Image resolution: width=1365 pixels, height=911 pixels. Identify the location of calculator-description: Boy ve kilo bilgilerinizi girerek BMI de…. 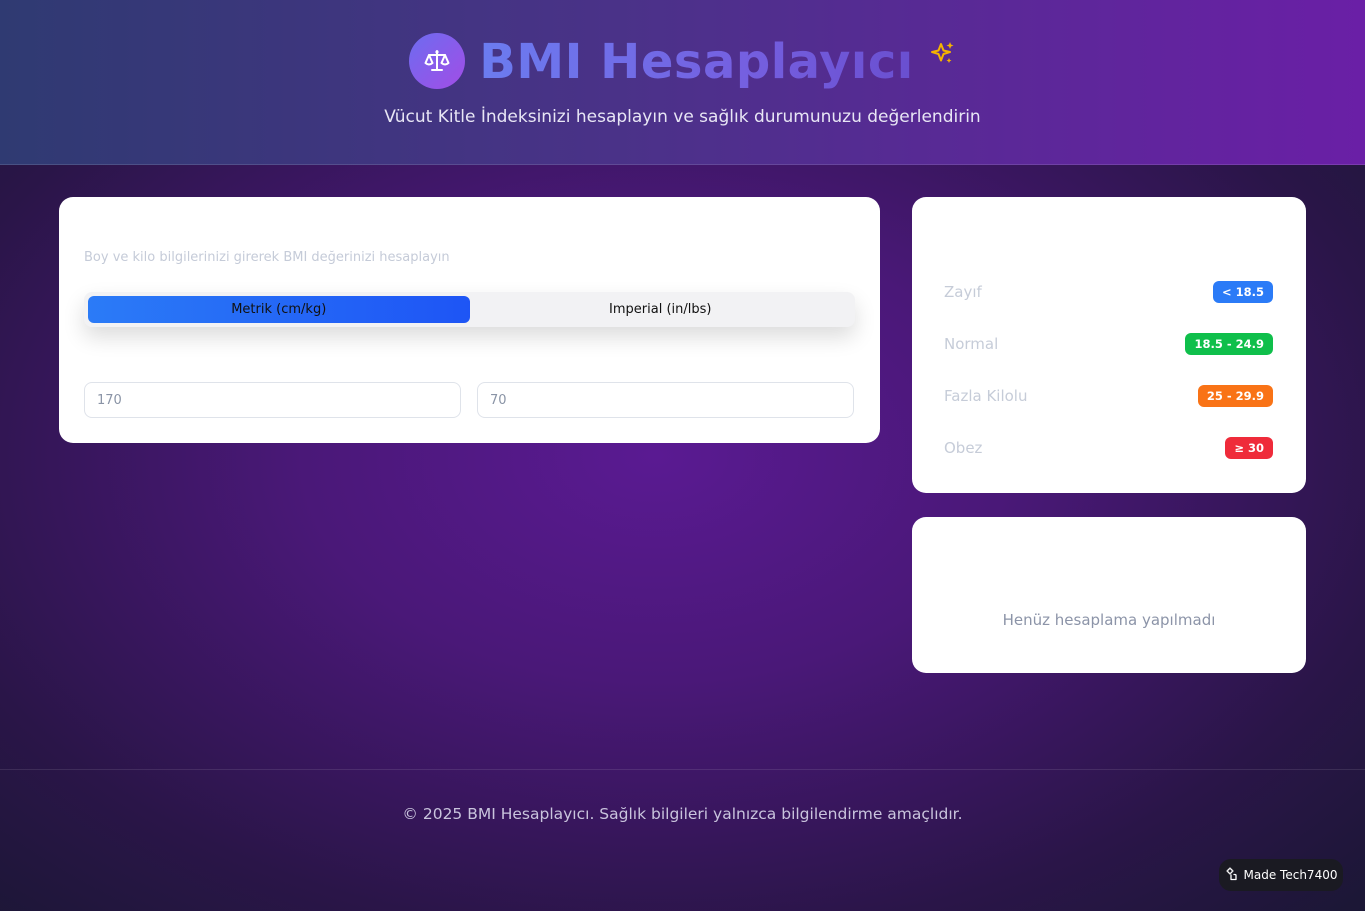
(267, 257).